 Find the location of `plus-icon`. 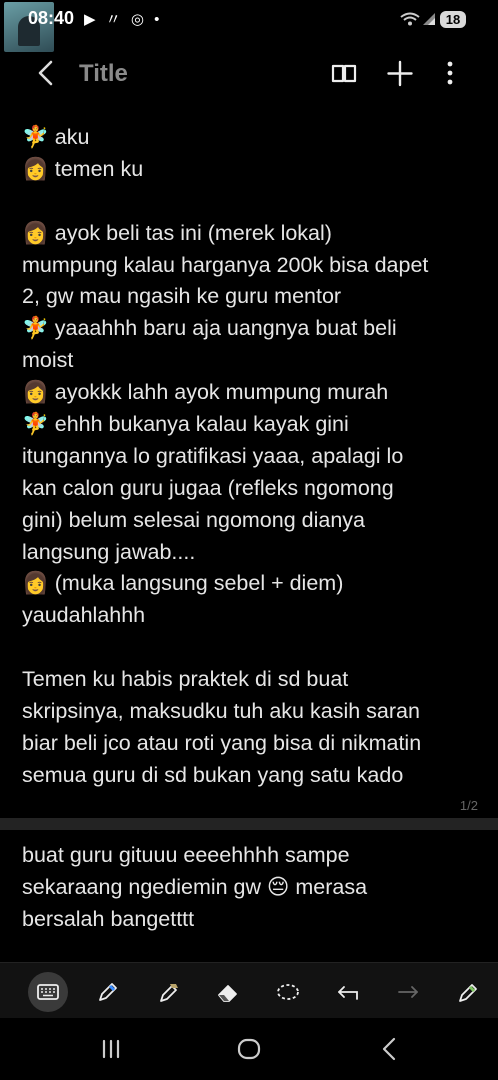

plus-icon is located at coordinates (400, 73).